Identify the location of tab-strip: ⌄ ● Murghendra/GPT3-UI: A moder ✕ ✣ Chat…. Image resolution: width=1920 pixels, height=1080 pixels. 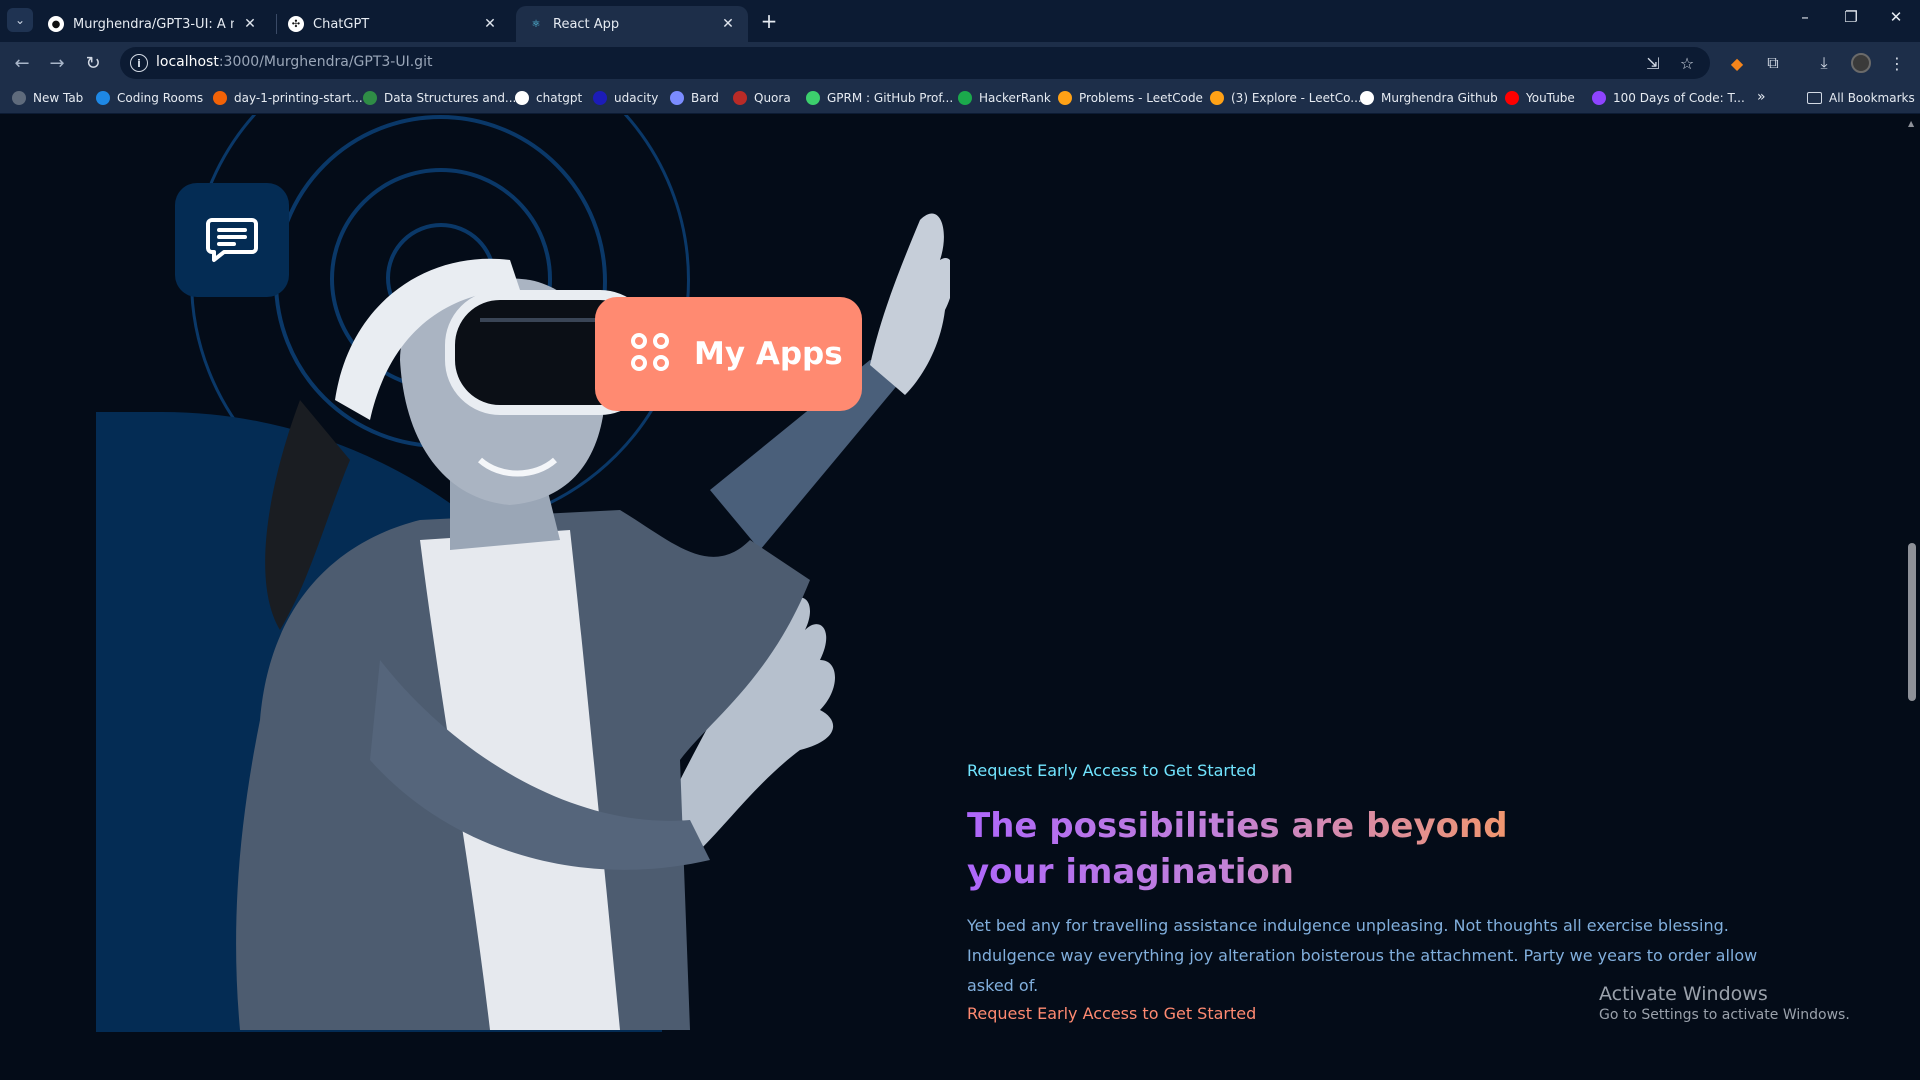
(960, 21).